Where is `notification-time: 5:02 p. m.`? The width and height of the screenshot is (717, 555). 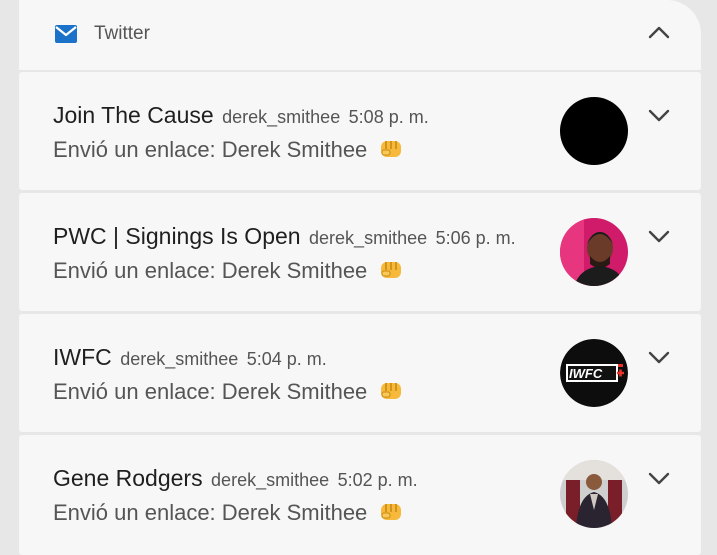 notification-time: 5:02 p. m. is located at coordinates (377, 480).